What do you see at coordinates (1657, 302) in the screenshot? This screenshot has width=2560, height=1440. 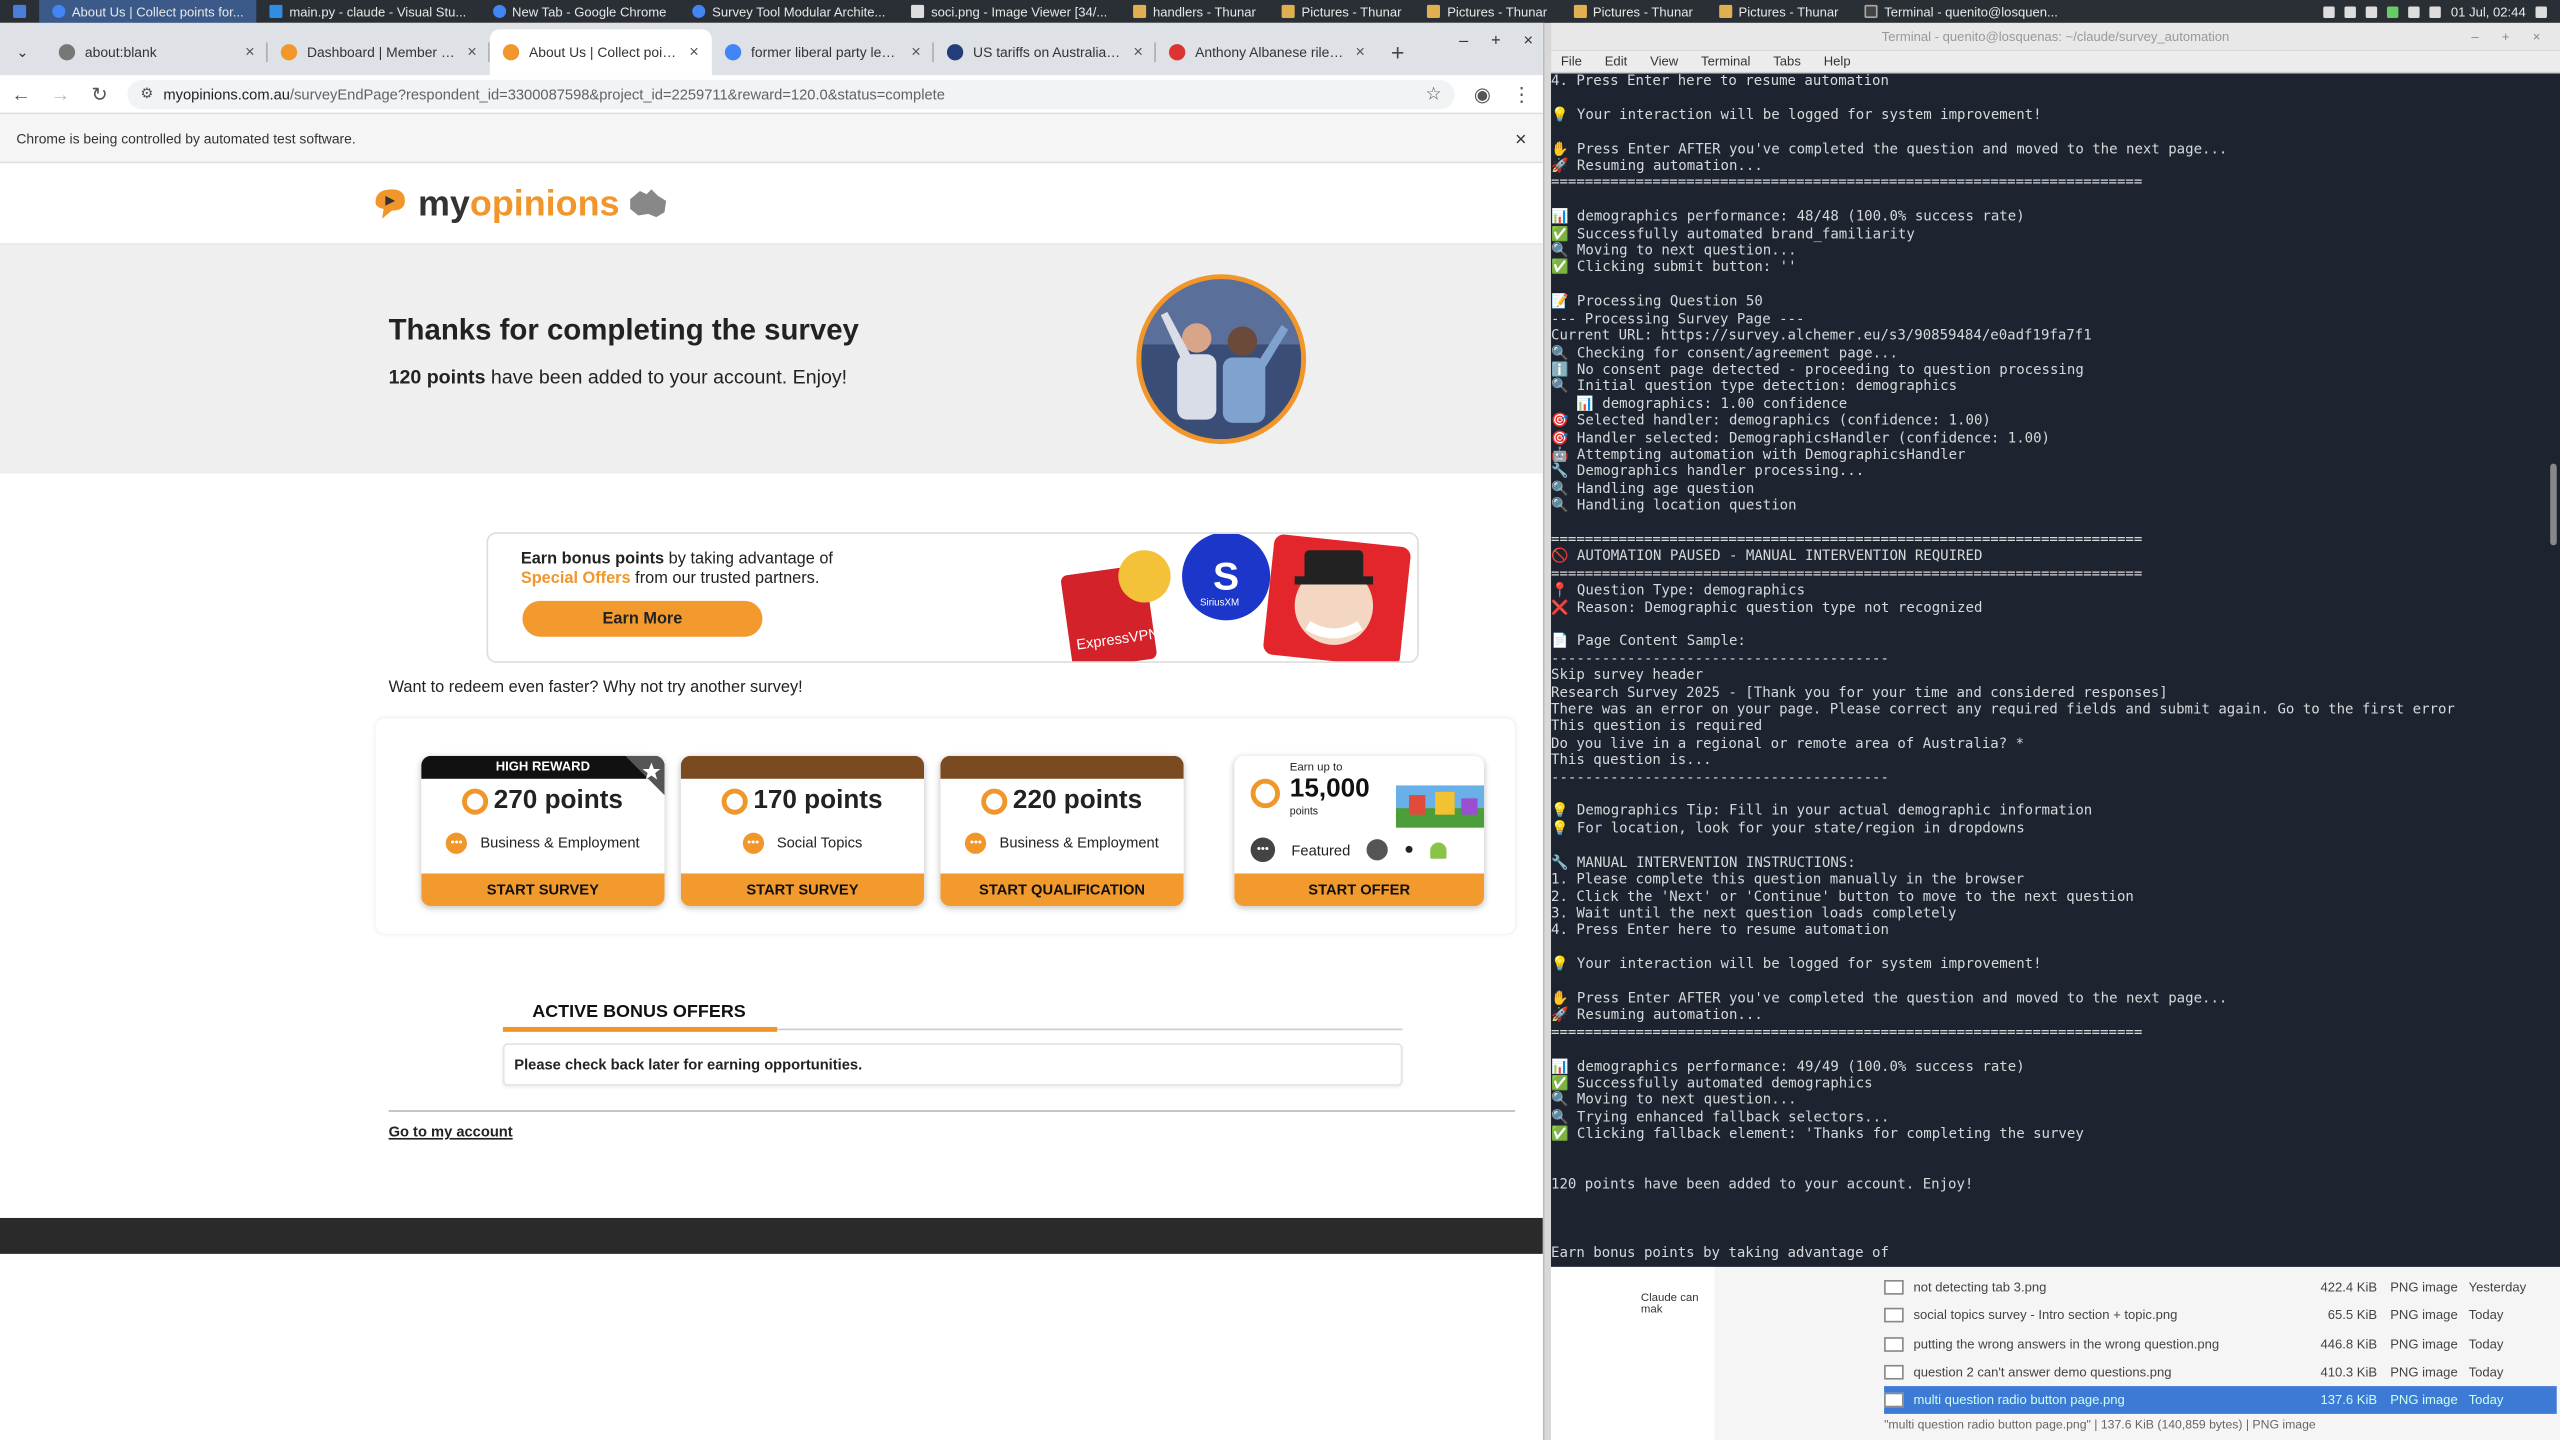 I see `terminal-line: 📝 Processing Question 50` at bounding box center [1657, 302].